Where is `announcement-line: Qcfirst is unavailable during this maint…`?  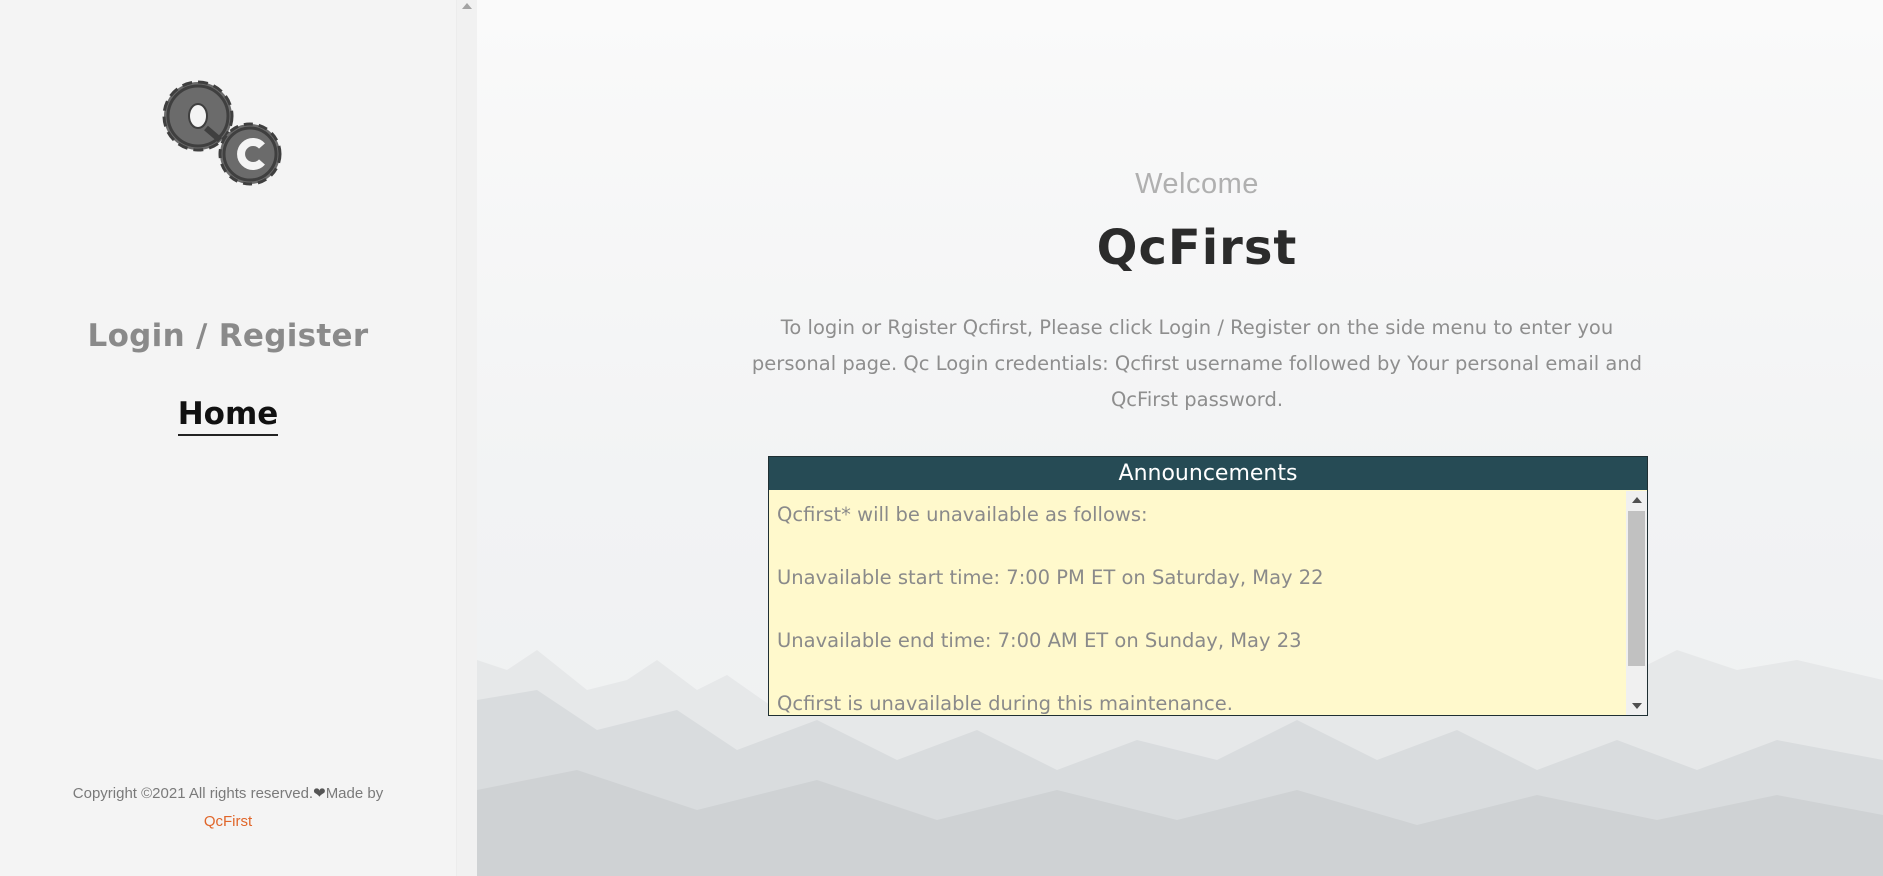 announcement-line: Qcfirst is unavailable during this maint… is located at coordinates (1005, 703).